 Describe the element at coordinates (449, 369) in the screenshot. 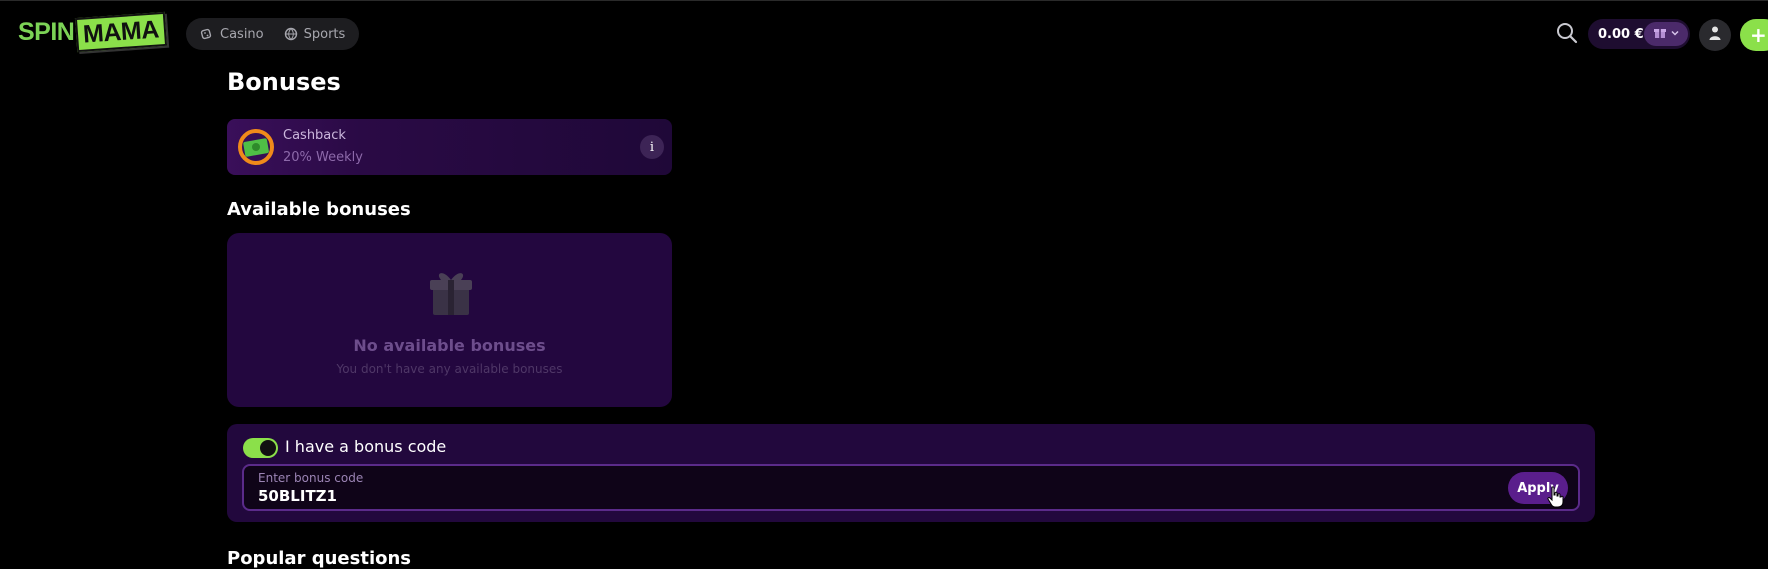

I see `empty-state-subtitle: You don't have any available bonuses` at that location.